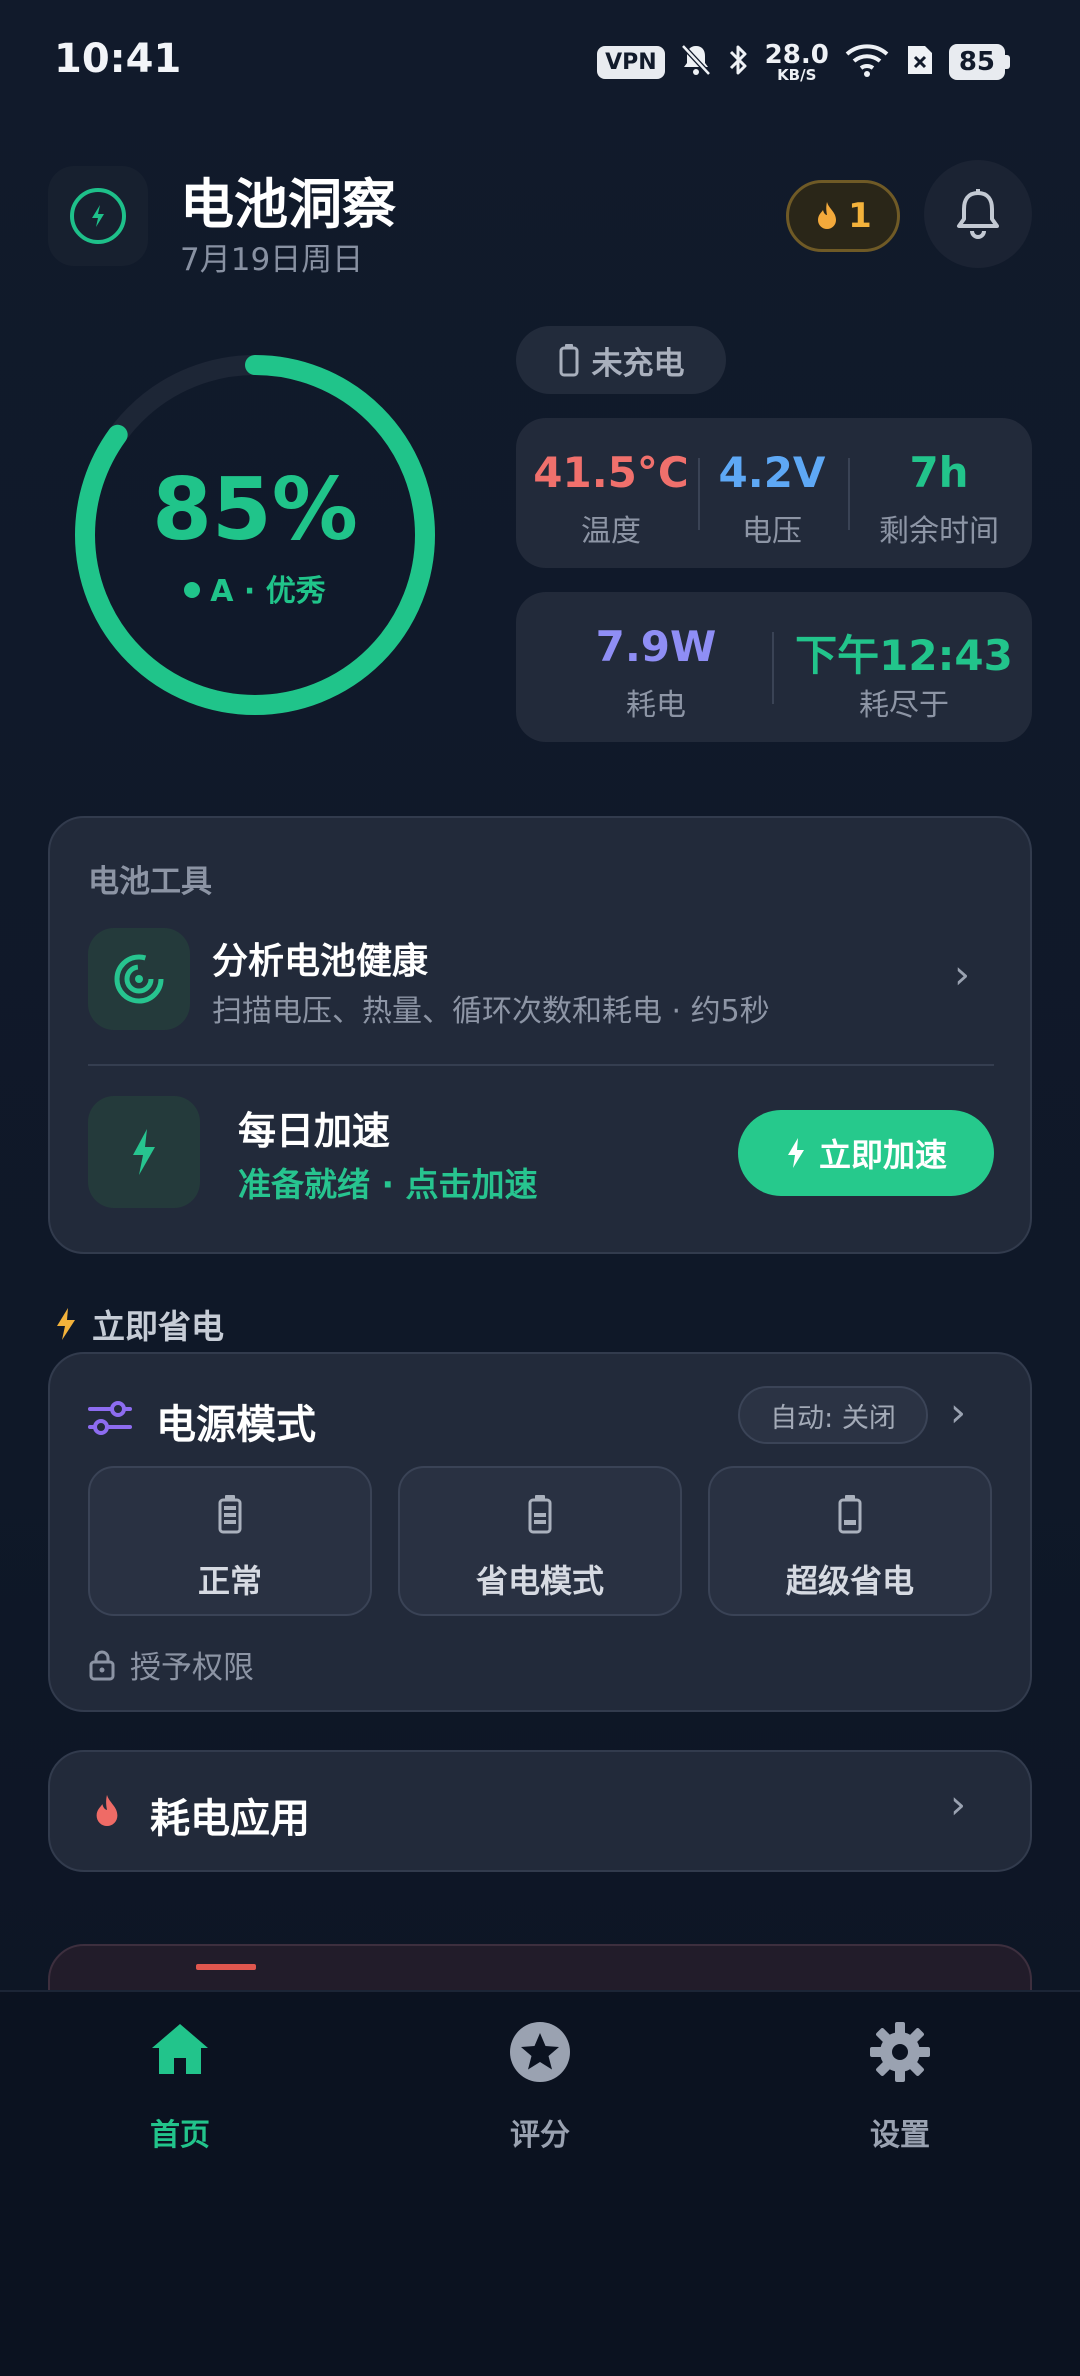  Describe the element at coordinates (180, 2049) in the screenshot. I see `home-icon` at that location.